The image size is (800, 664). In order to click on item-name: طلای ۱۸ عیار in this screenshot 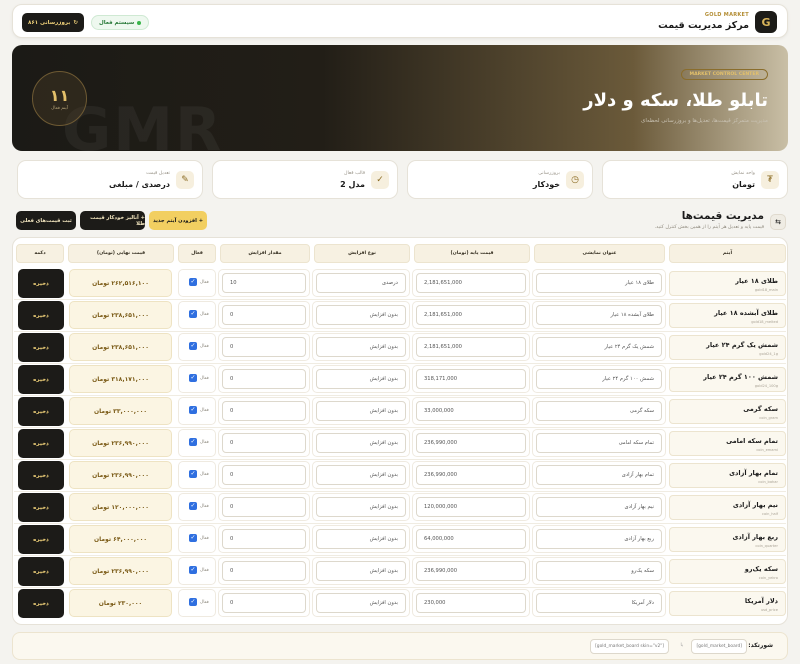, I will do `click(756, 281)`.